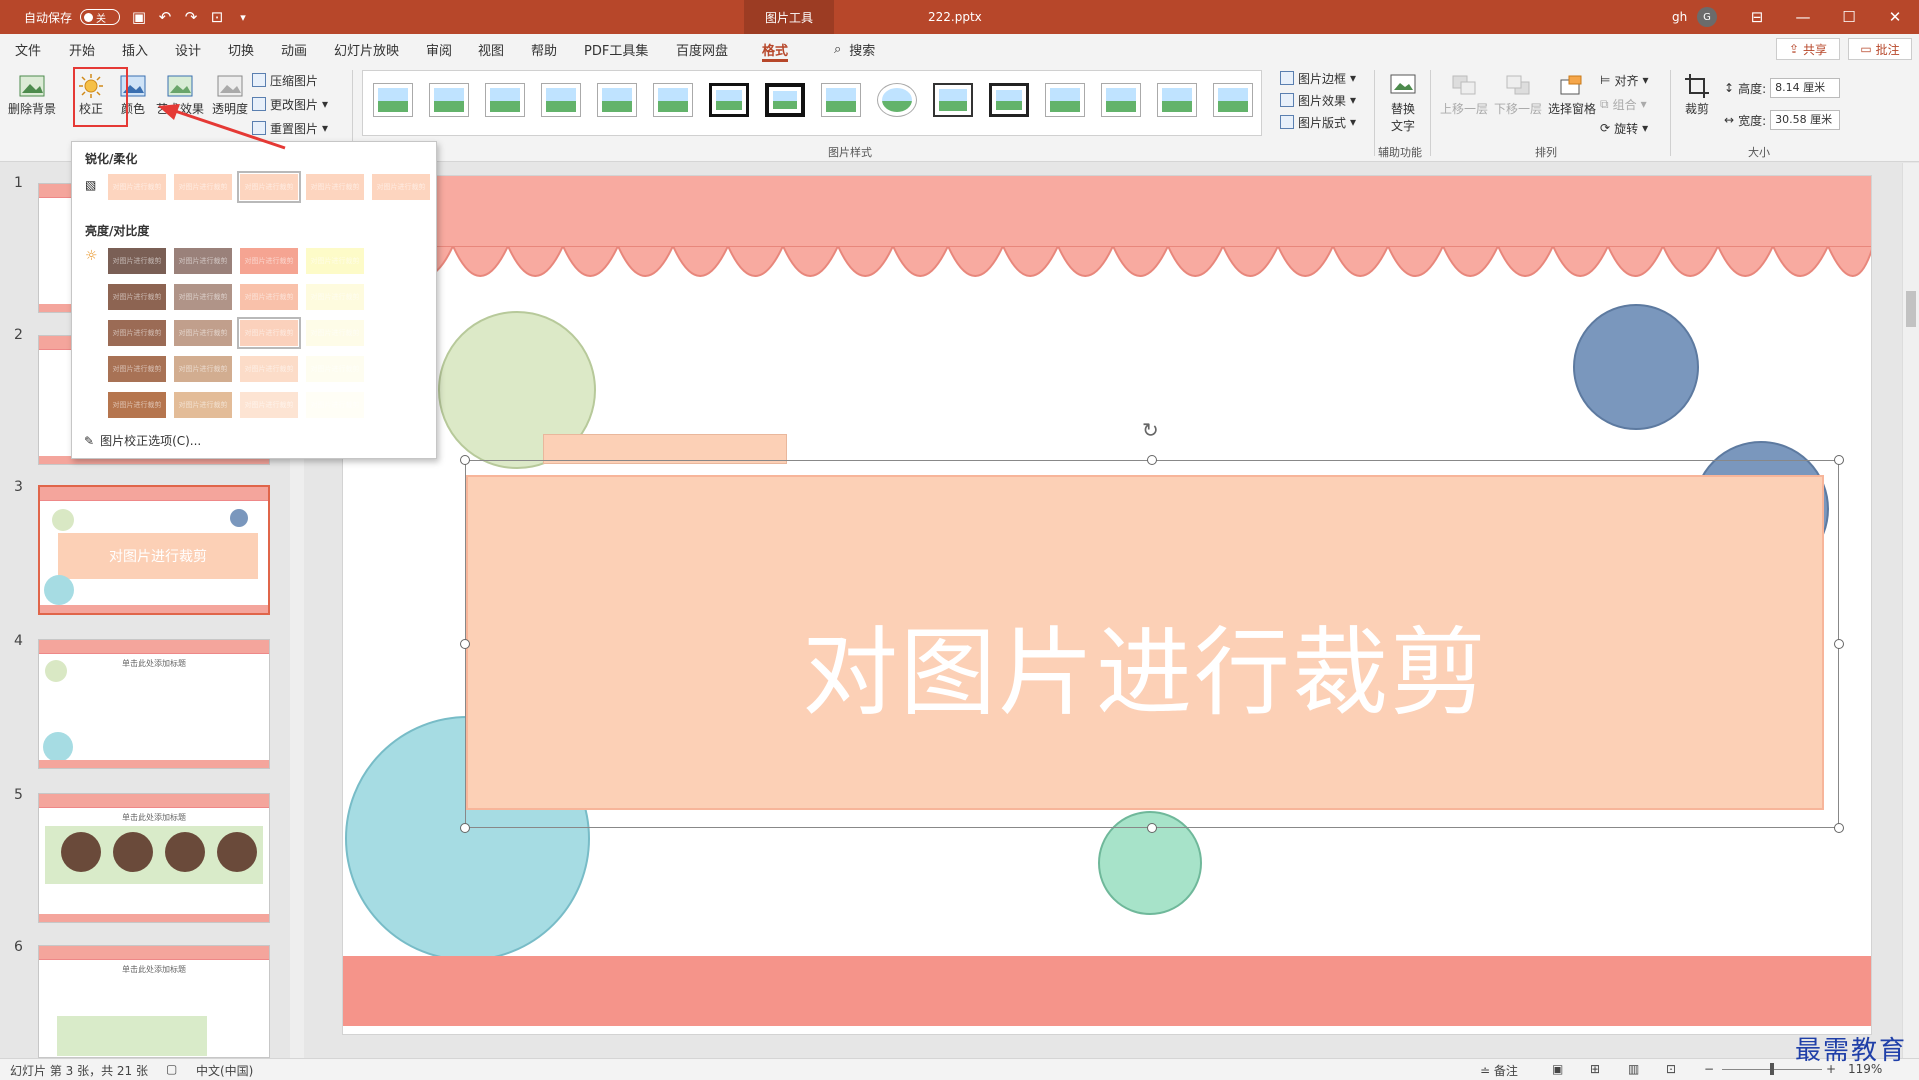  Describe the element at coordinates (616, 49) in the screenshot. I see `tab-pdf-tools: PDF工具集` at that location.